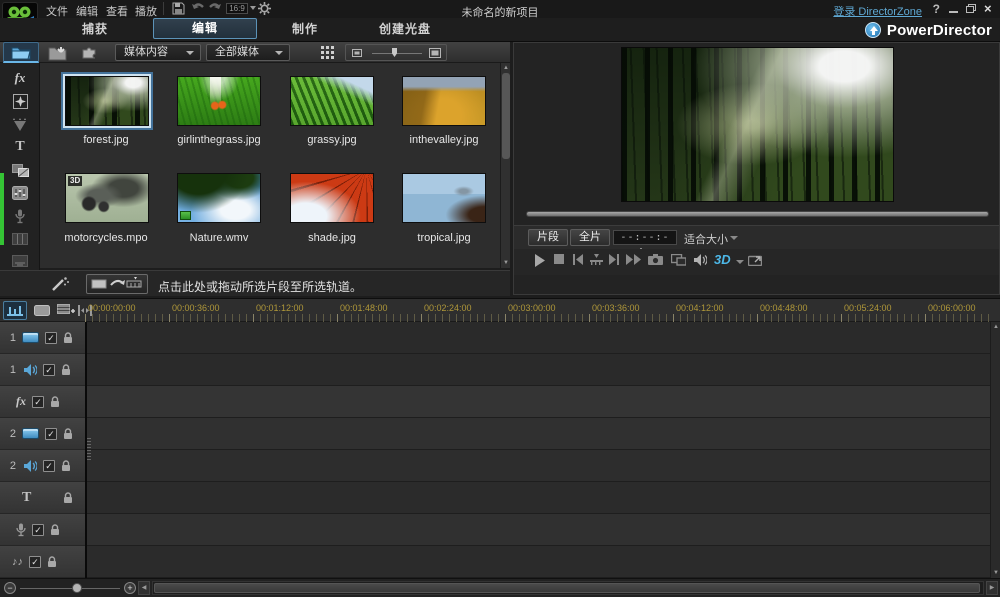 This screenshot has width=1000, height=597. Describe the element at coordinates (158, 52) in the screenshot. I see `media-content-dropdown: 媒体内容` at that location.